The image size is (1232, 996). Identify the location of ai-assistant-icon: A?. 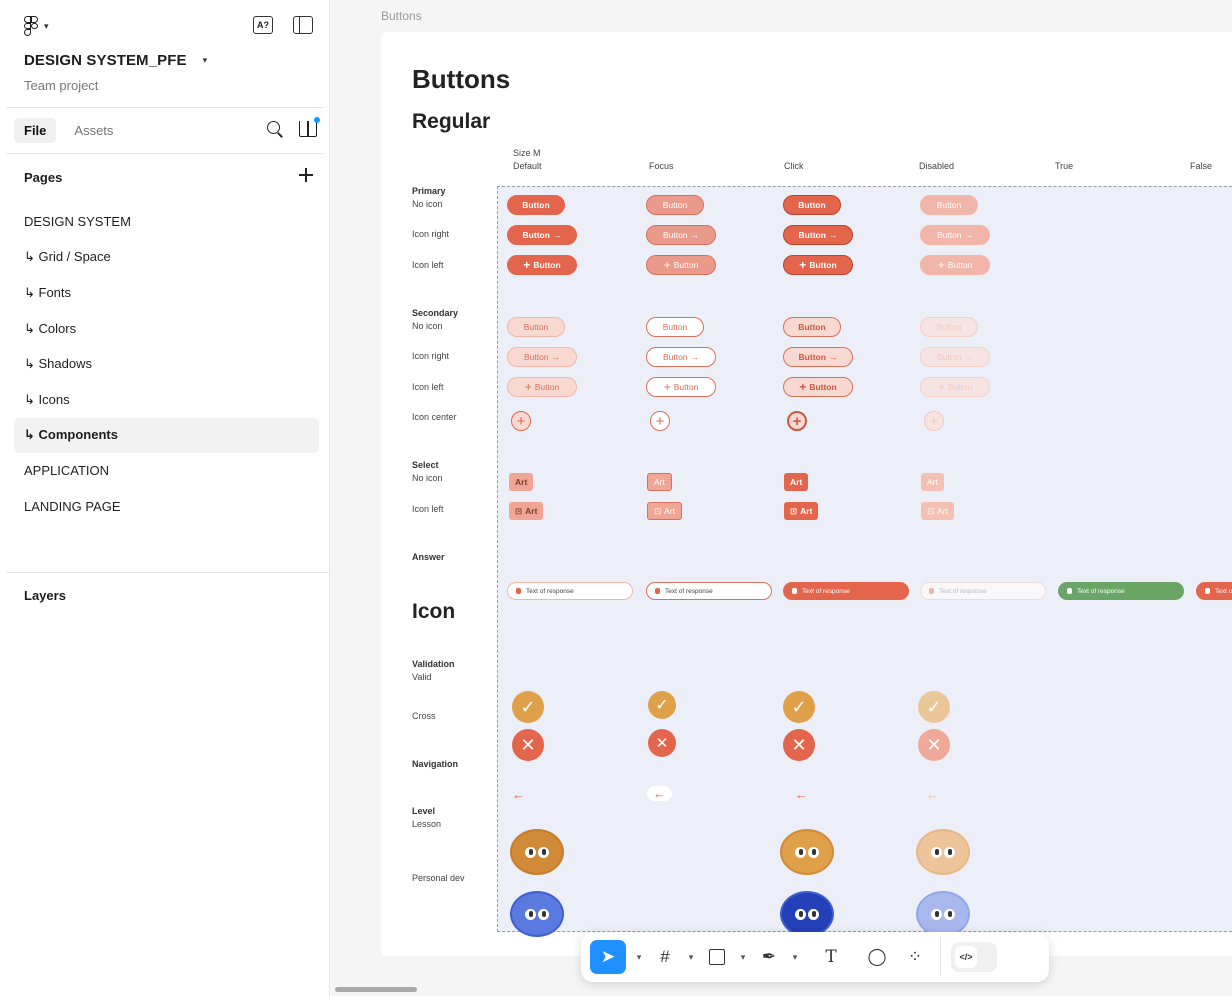
(263, 25).